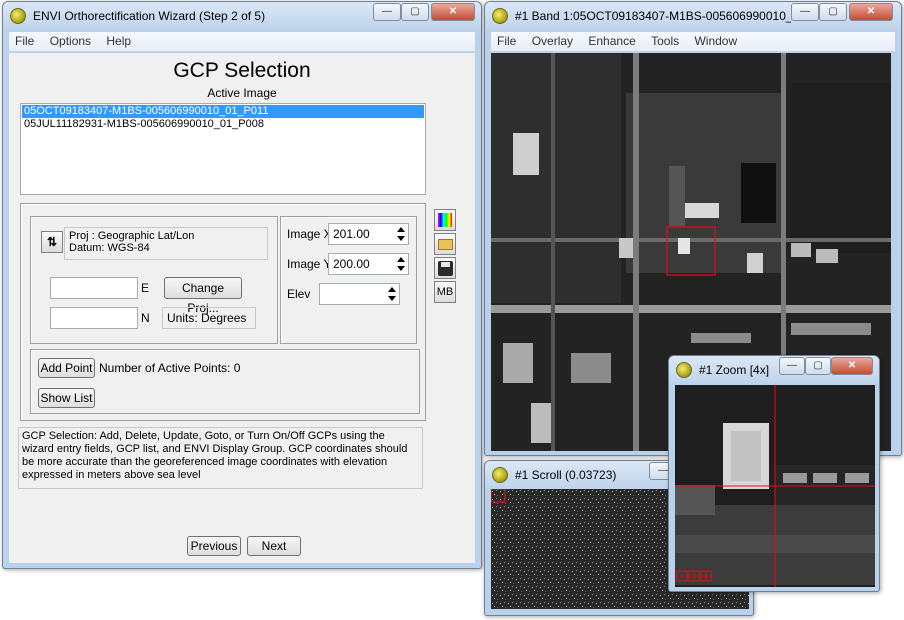  What do you see at coordinates (145, 288) in the screenshot?
I see `easting-label: E` at bounding box center [145, 288].